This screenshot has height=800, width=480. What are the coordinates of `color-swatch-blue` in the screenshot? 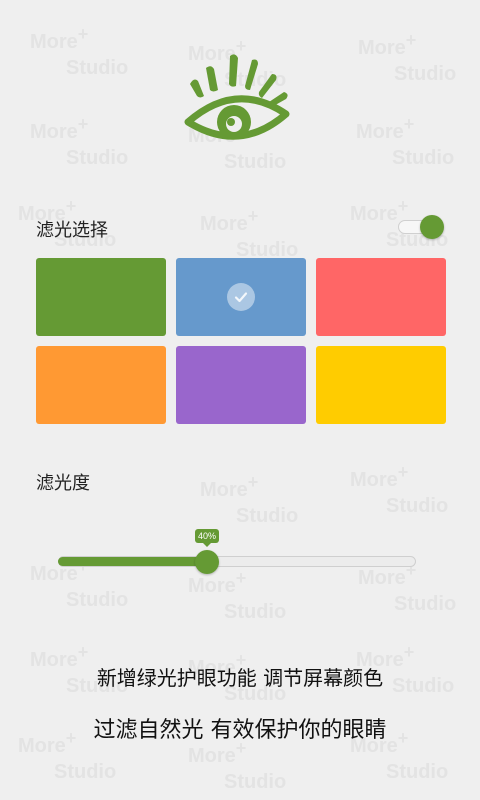 It's located at (241, 297).